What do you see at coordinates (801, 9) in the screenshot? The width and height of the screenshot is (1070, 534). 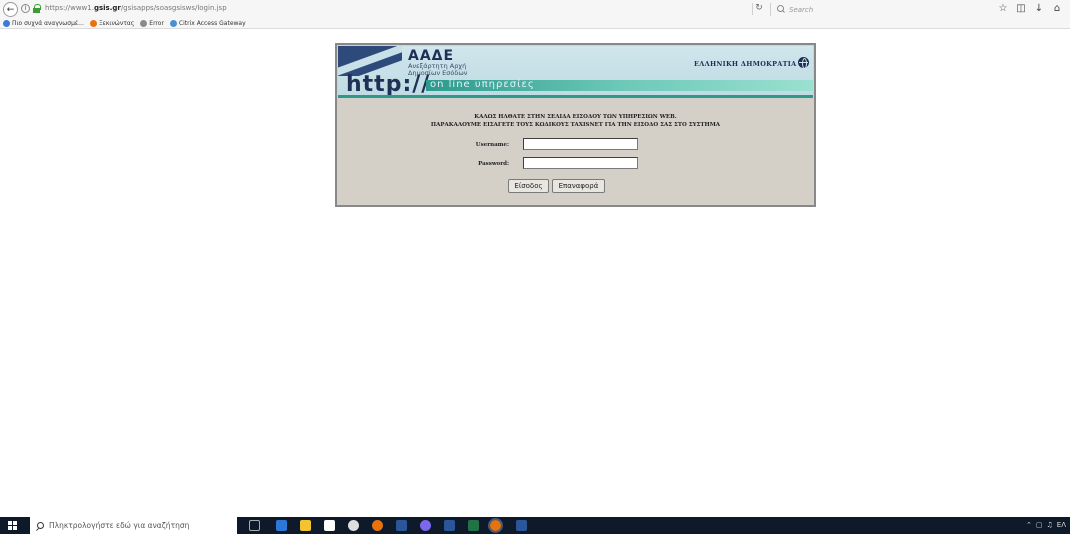 I see `search-placeholder: Search` at bounding box center [801, 9].